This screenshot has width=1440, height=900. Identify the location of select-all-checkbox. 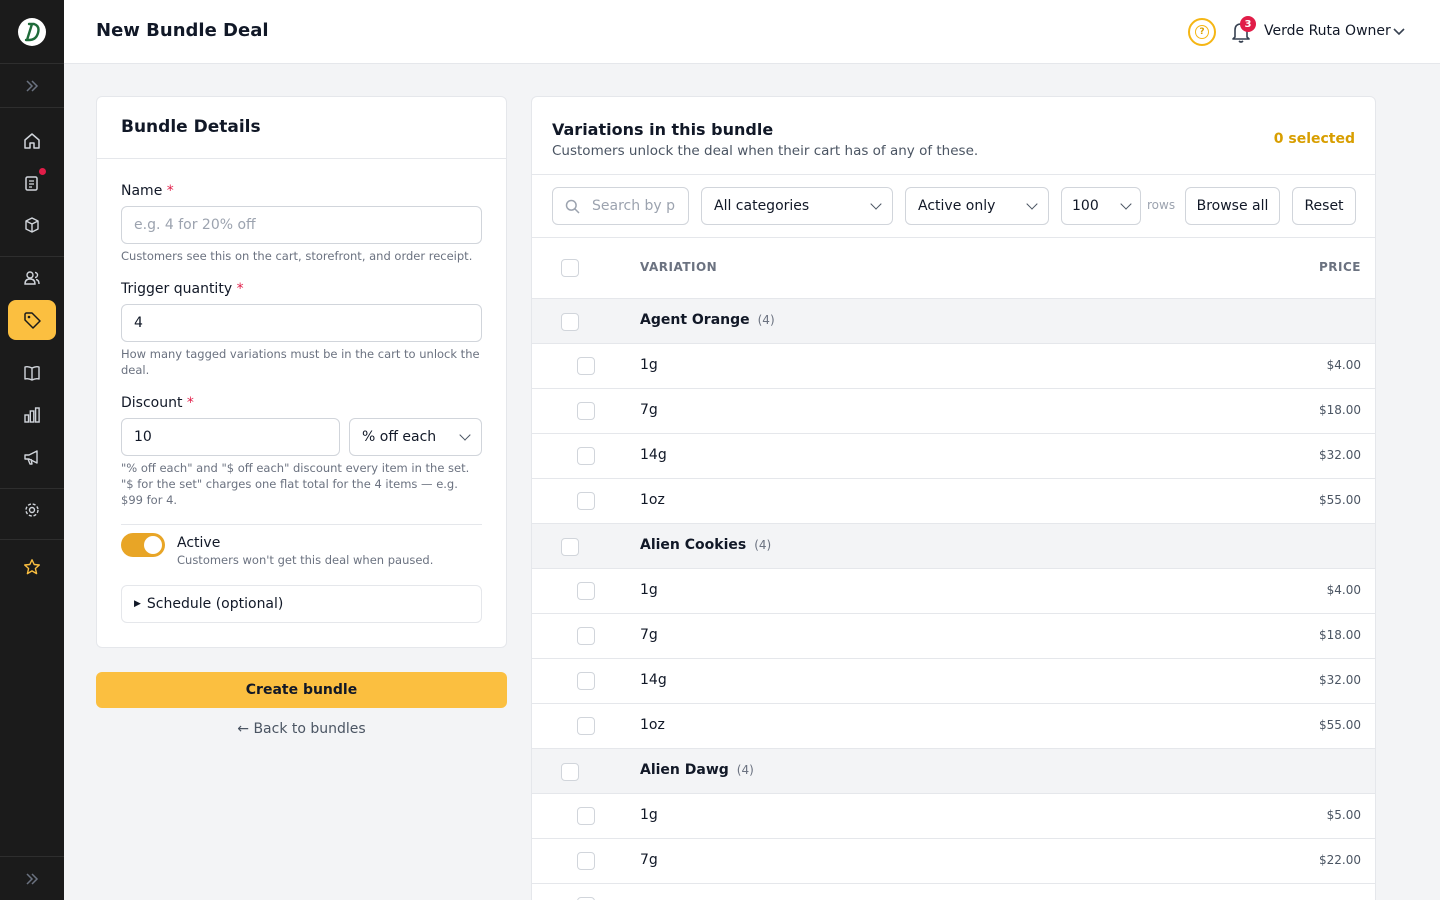
(570, 268).